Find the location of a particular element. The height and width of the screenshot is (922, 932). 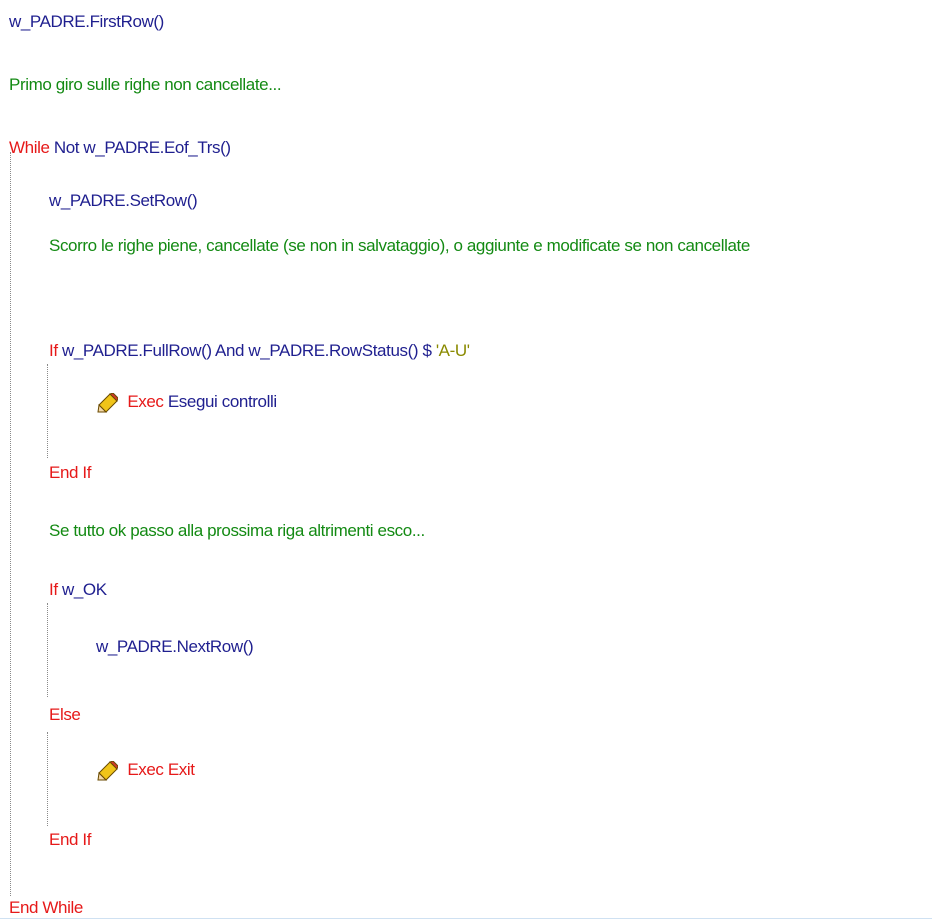

code-line-set-row: w_PADRE.SetRow() is located at coordinates (123, 201).